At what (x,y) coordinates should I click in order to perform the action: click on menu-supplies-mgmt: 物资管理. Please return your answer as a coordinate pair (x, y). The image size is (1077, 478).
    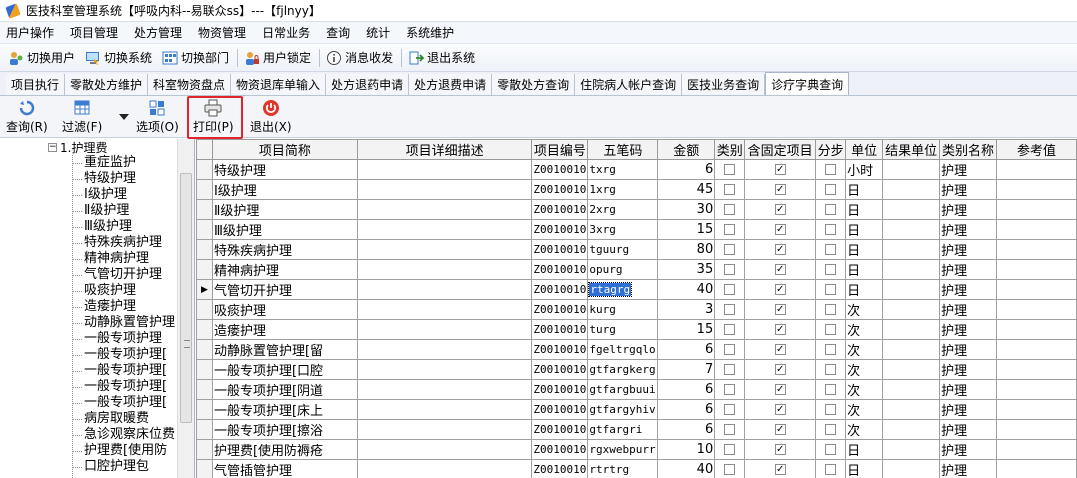
    Looking at the image, I should click on (222, 32).